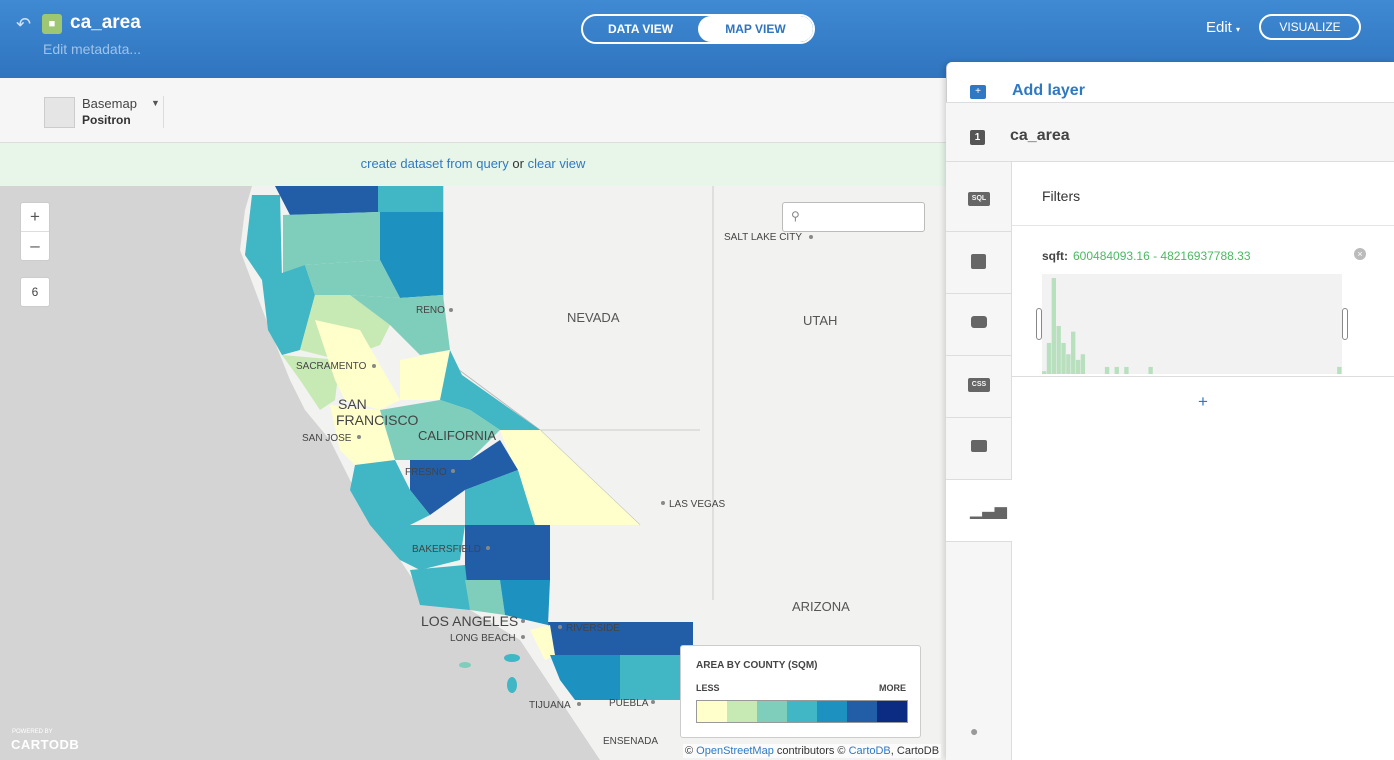 The height and width of the screenshot is (760, 1394). I want to click on map-label: LOS ANGELES, so click(469, 621).